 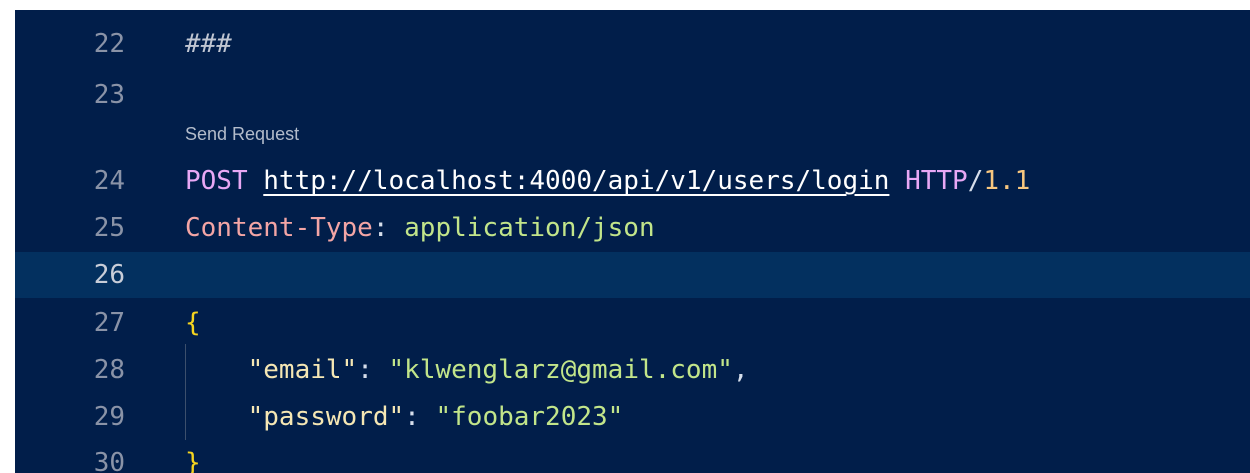 I want to click on json-key: "email", so click(x=302, y=370).